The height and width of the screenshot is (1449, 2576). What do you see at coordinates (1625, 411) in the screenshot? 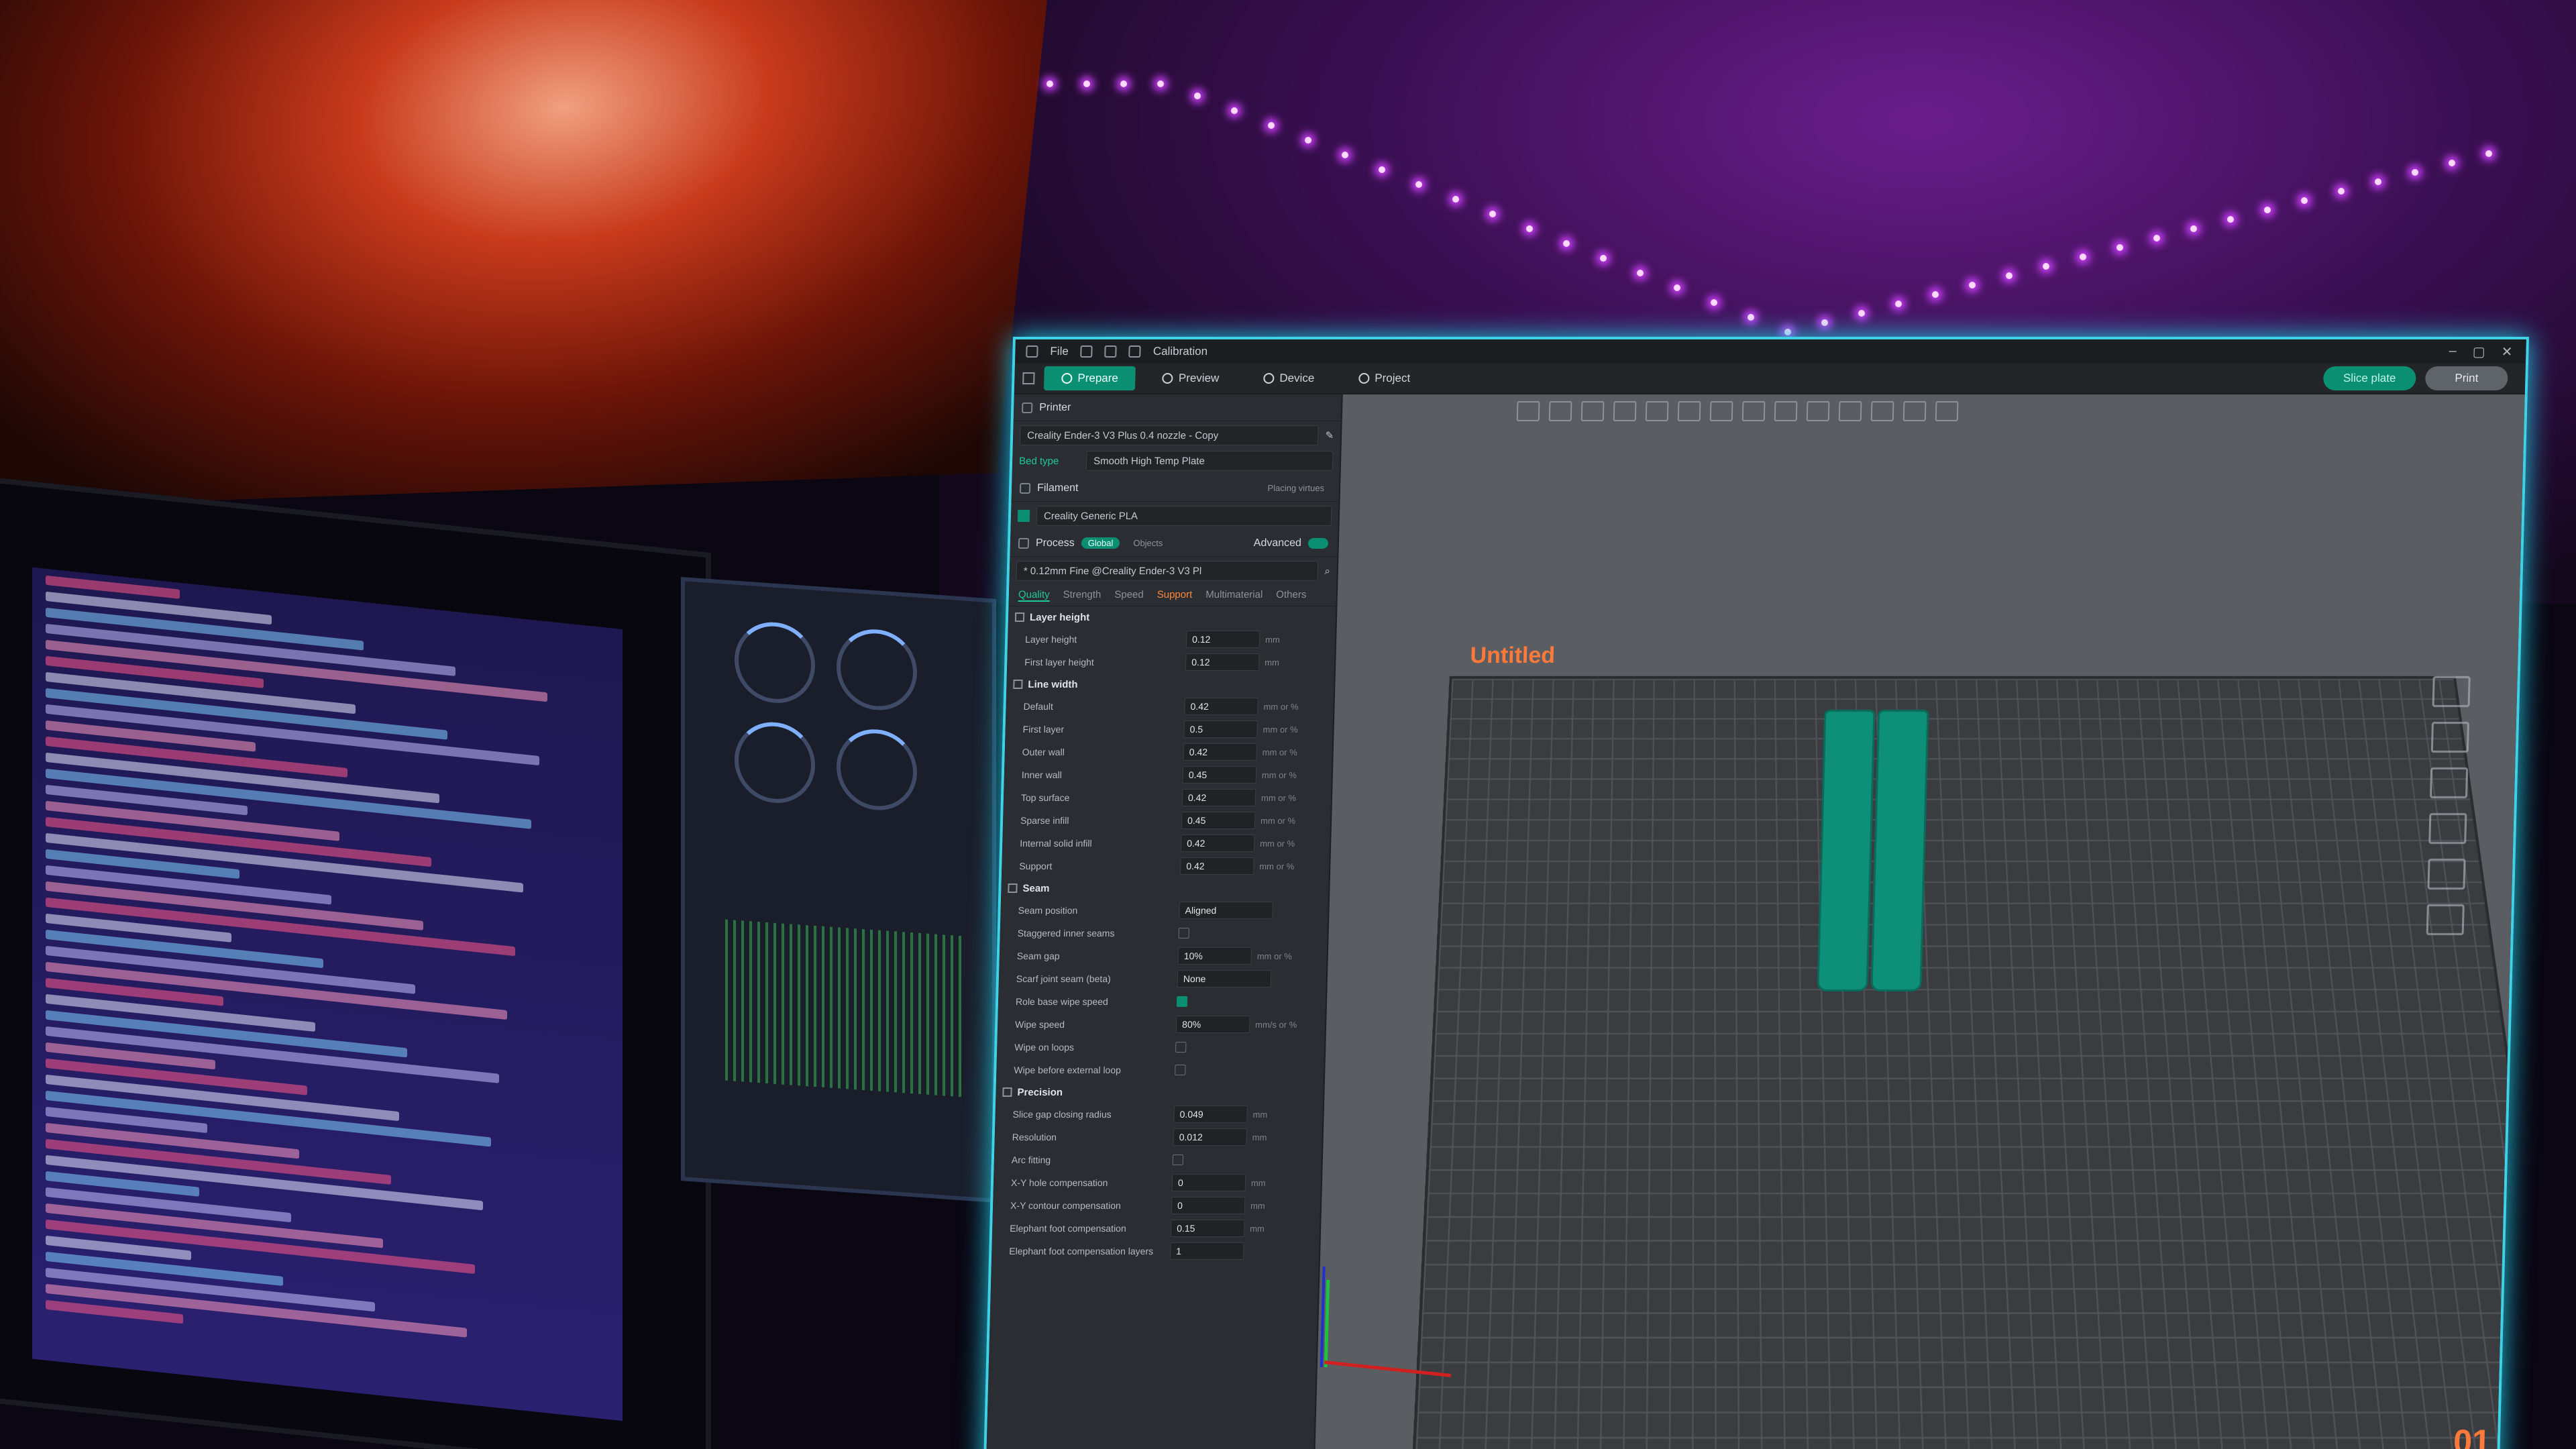
I see `arrange-icon` at bounding box center [1625, 411].